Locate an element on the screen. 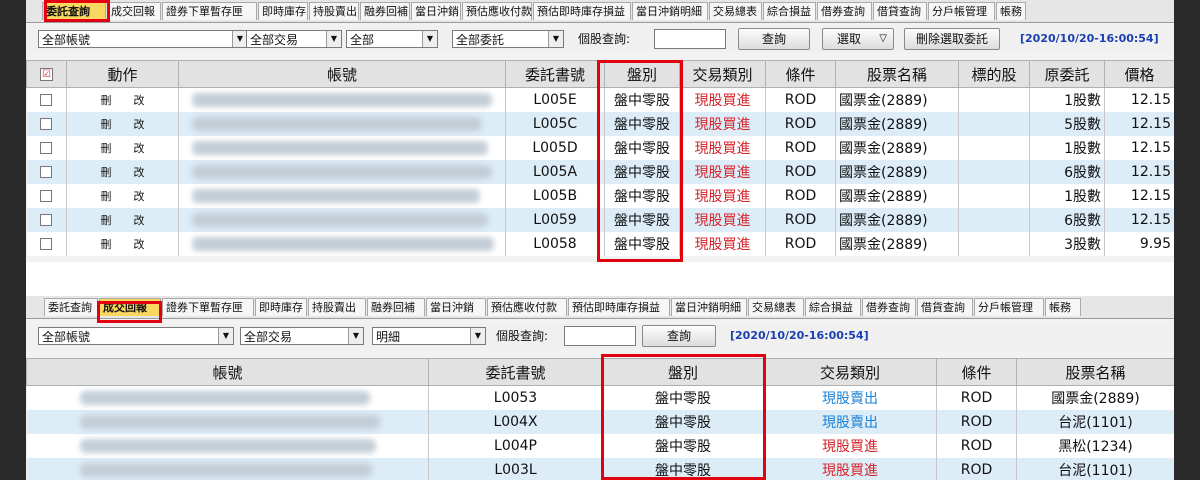 The width and height of the screenshot is (1200, 480). order-no-cell: L0059 is located at coordinates (555, 220).